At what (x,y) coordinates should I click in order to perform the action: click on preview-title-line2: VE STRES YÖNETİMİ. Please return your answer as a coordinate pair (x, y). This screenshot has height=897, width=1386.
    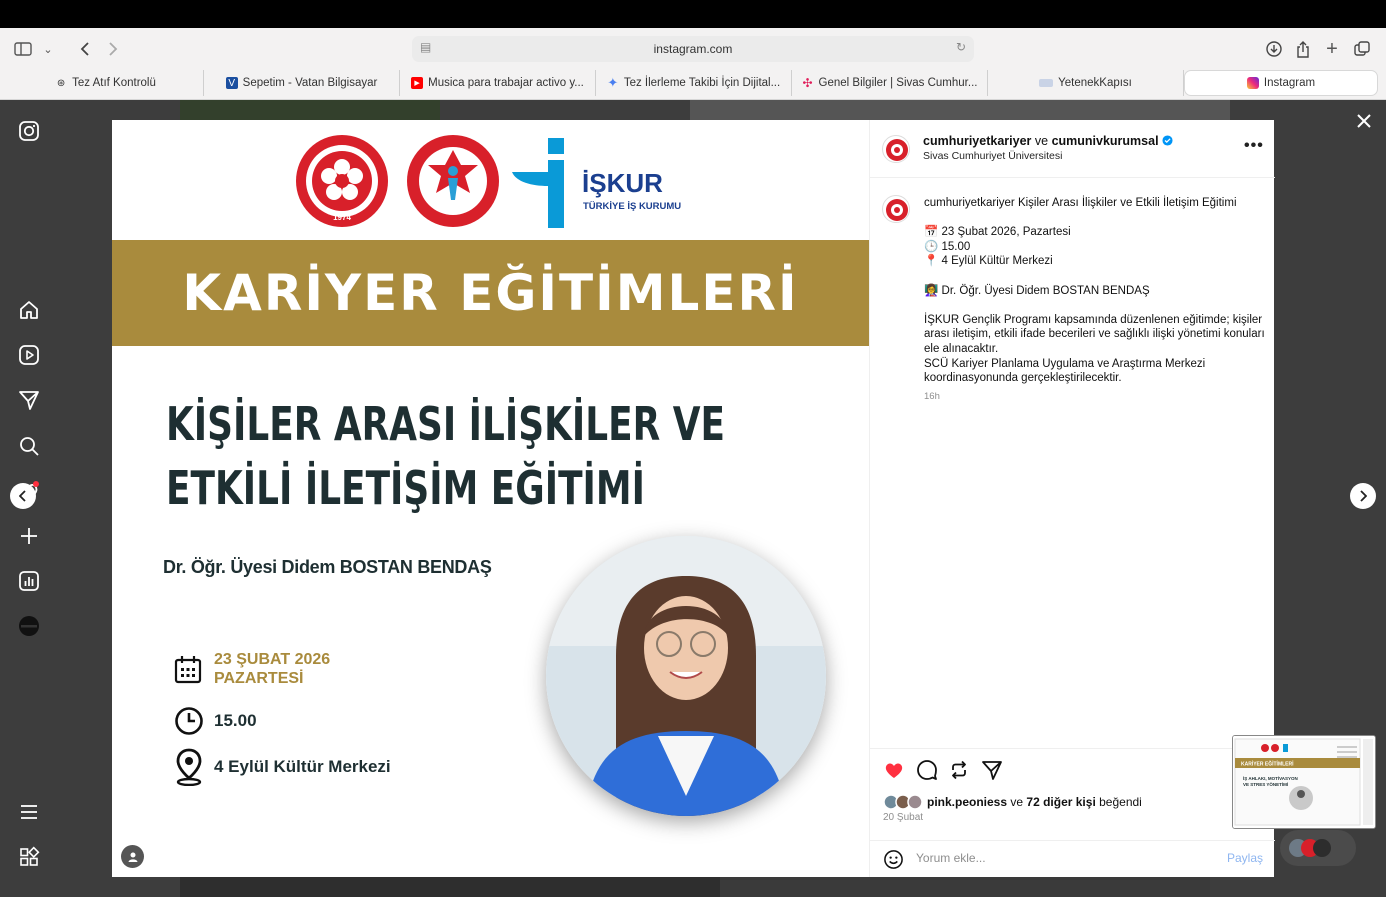
    Looking at the image, I should click on (1265, 784).